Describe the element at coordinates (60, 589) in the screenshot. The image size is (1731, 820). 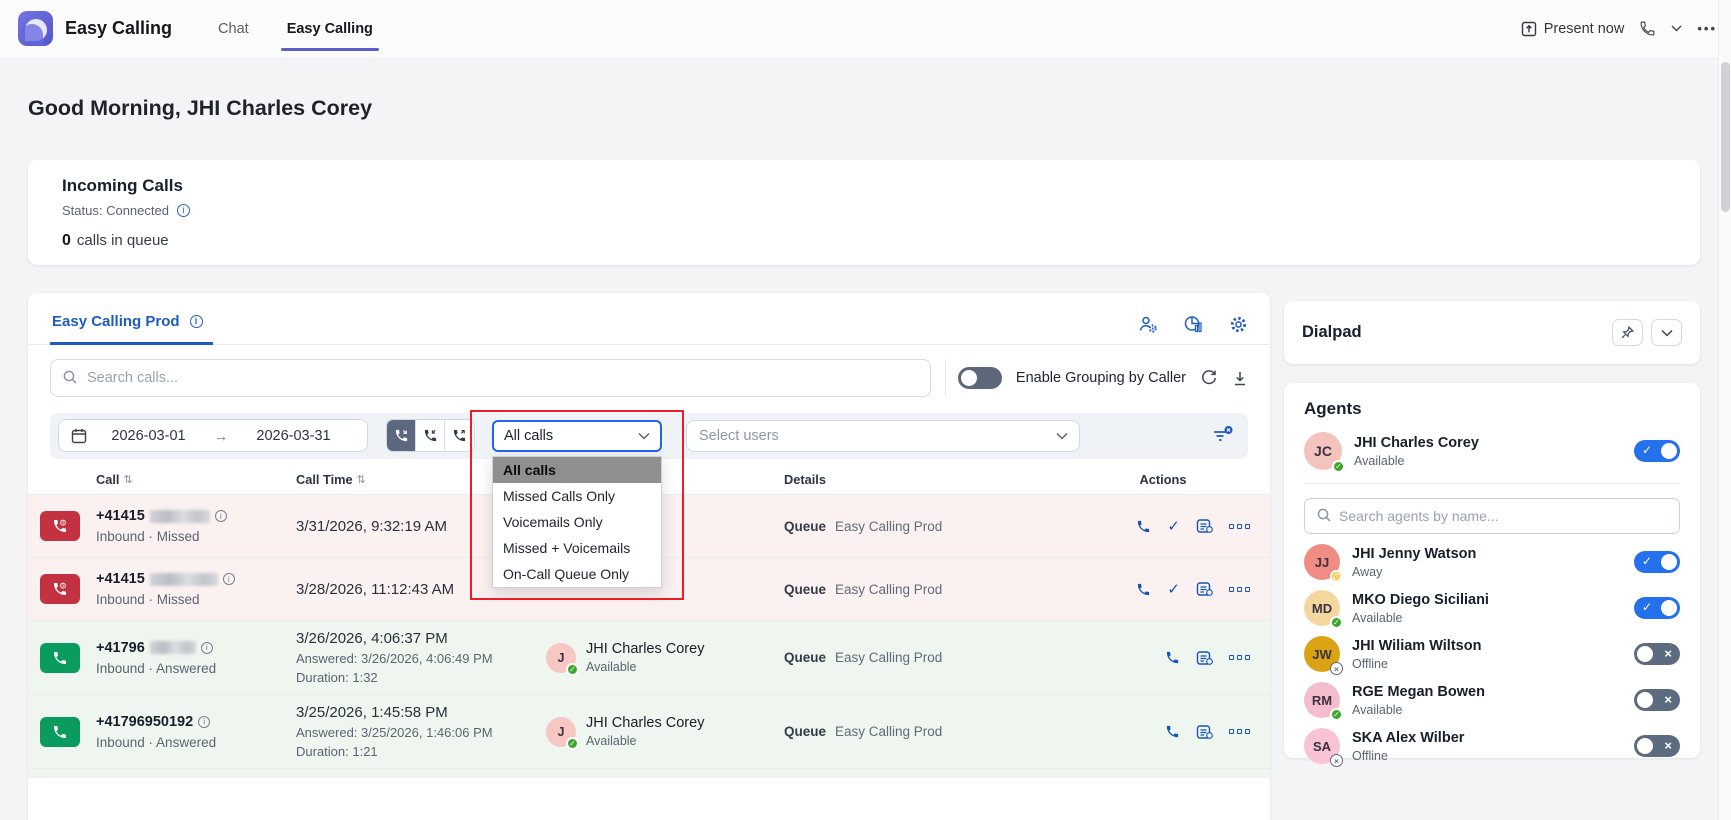
I see `missed-call-icon` at that location.